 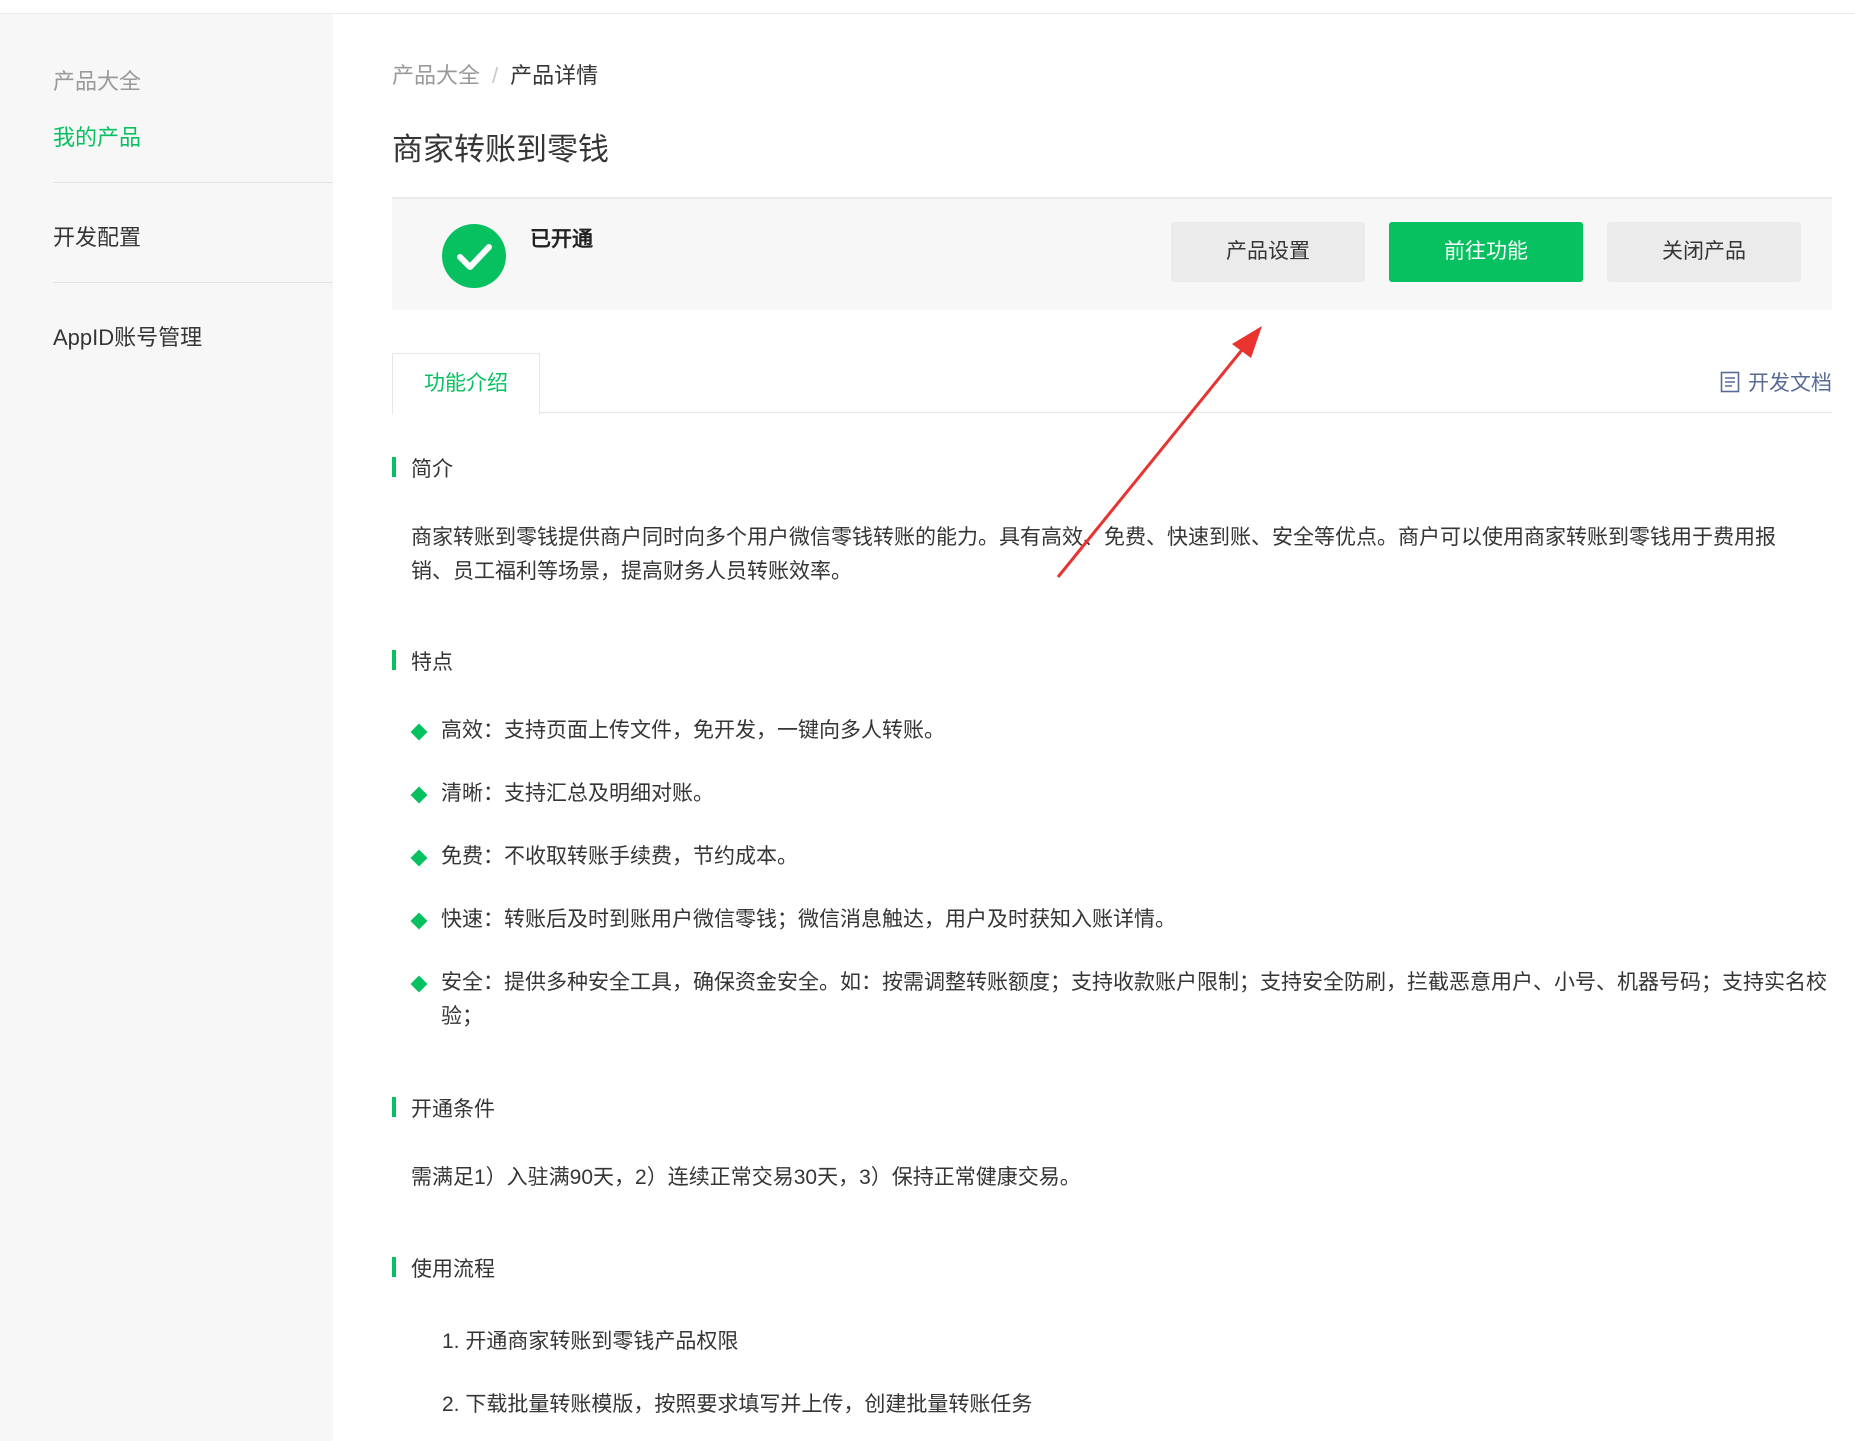 What do you see at coordinates (443, 1108) in the screenshot?
I see `section-heading-conditions: 开通条件` at bounding box center [443, 1108].